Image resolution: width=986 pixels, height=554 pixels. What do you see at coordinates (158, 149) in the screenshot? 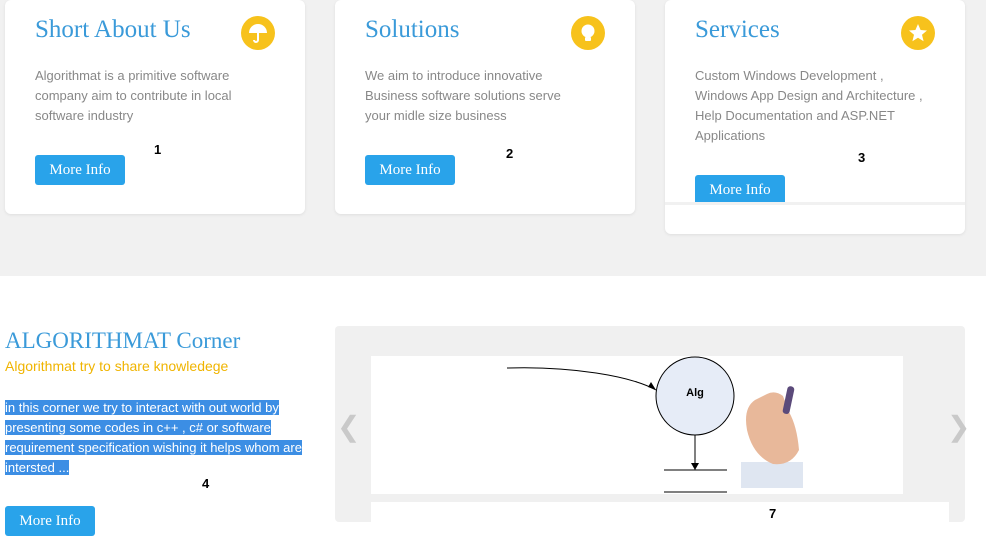
I see `annotation-marker-1: 1` at bounding box center [158, 149].